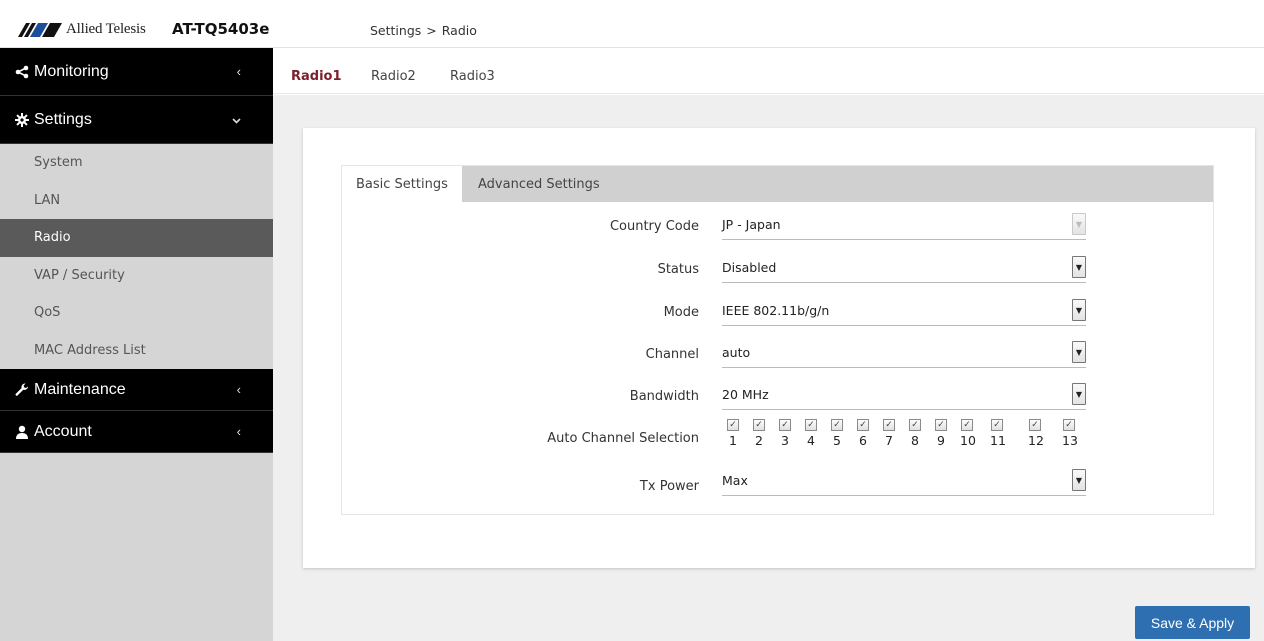  Describe the element at coordinates (915, 433) in the screenshot. I see `channel-option: ✓ 8` at that location.